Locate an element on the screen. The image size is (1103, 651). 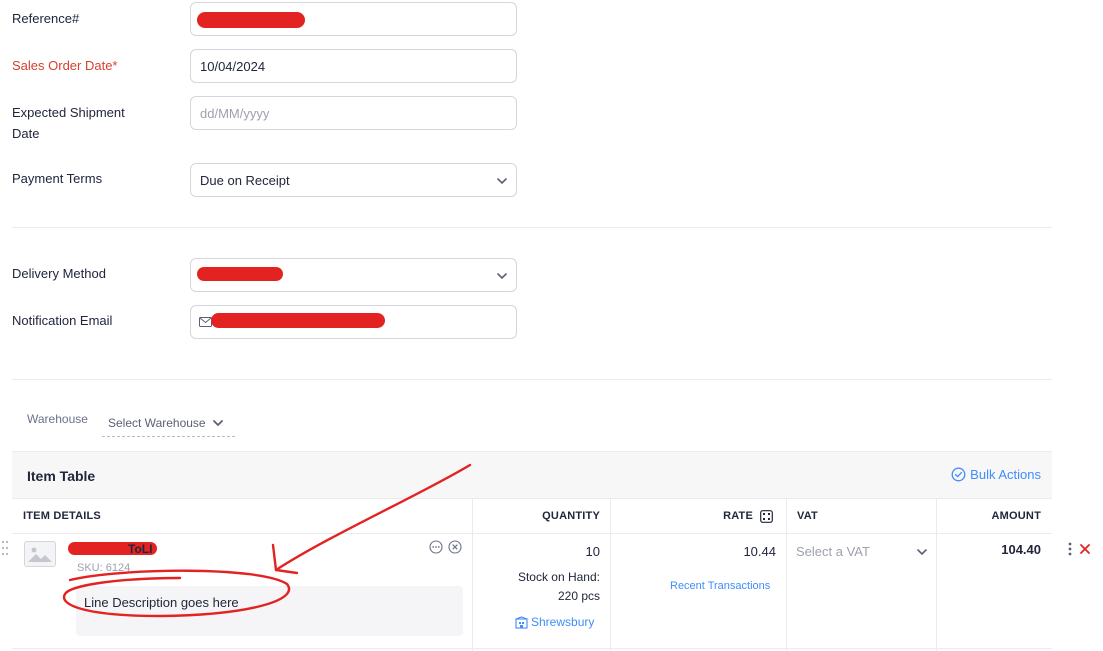
column-header-amount: AMOUNT is located at coordinates (994, 516).